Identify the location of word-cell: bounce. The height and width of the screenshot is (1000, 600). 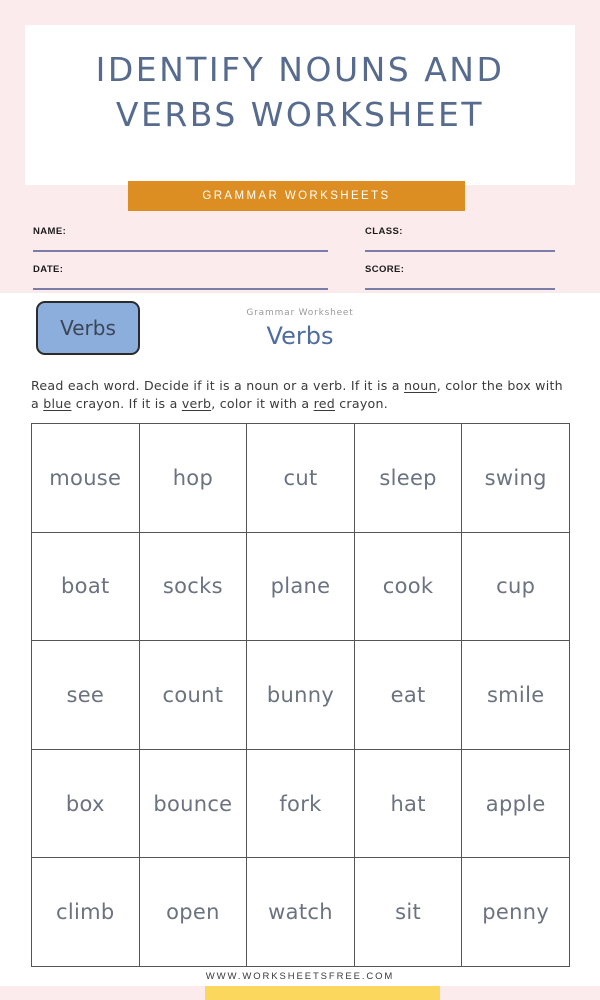
(193, 804).